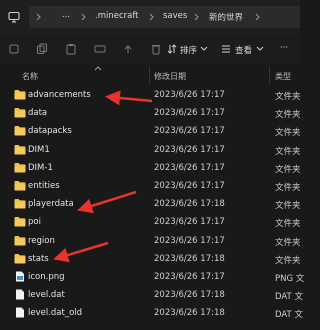  Describe the element at coordinates (50, 131) in the screenshot. I see `file-name: datapacks` at that location.